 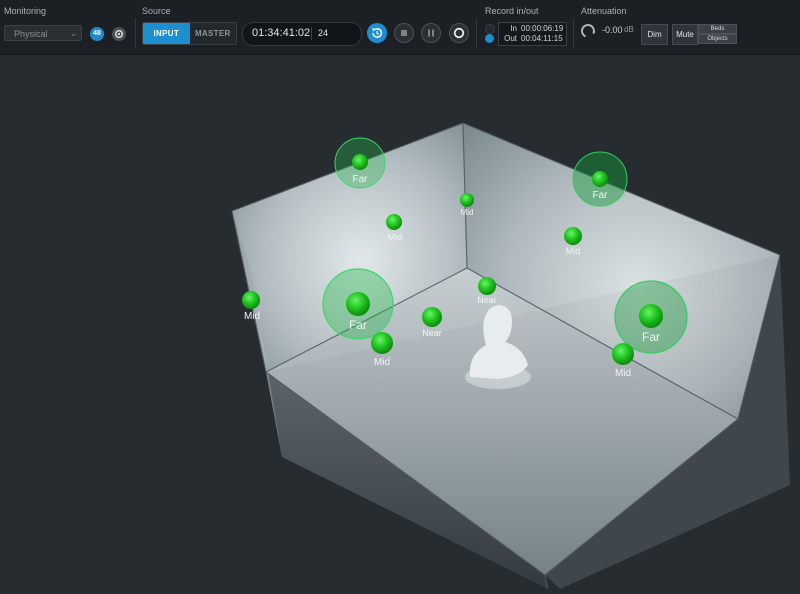 I want to click on pause-button, so click(x=431, y=33).